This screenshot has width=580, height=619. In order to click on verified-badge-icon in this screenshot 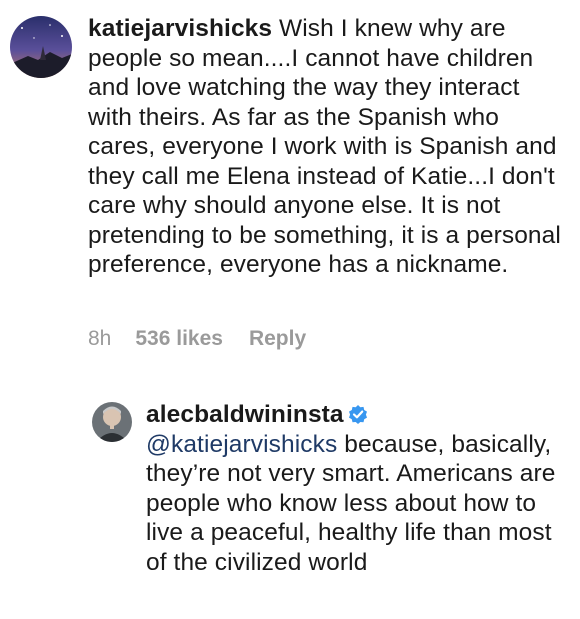, I will do `click(357, 414)`.